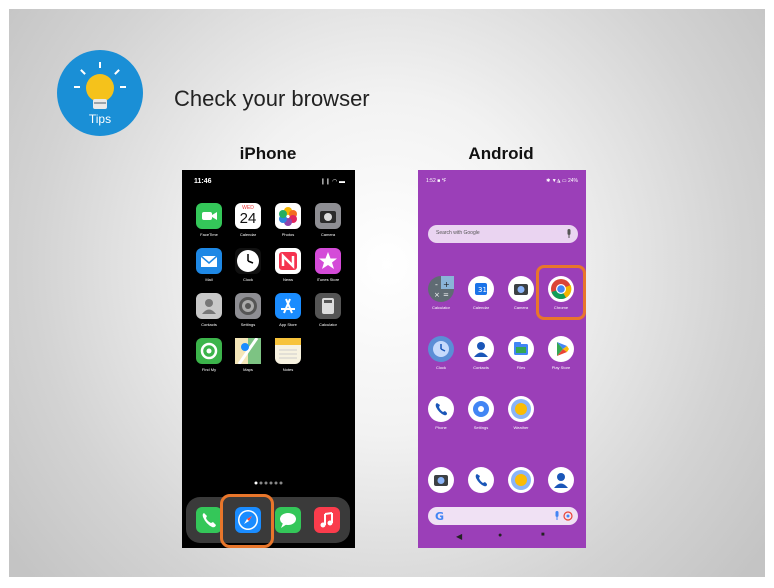  I want to click on search-placeholder: Search with Google, so click(458, 233).